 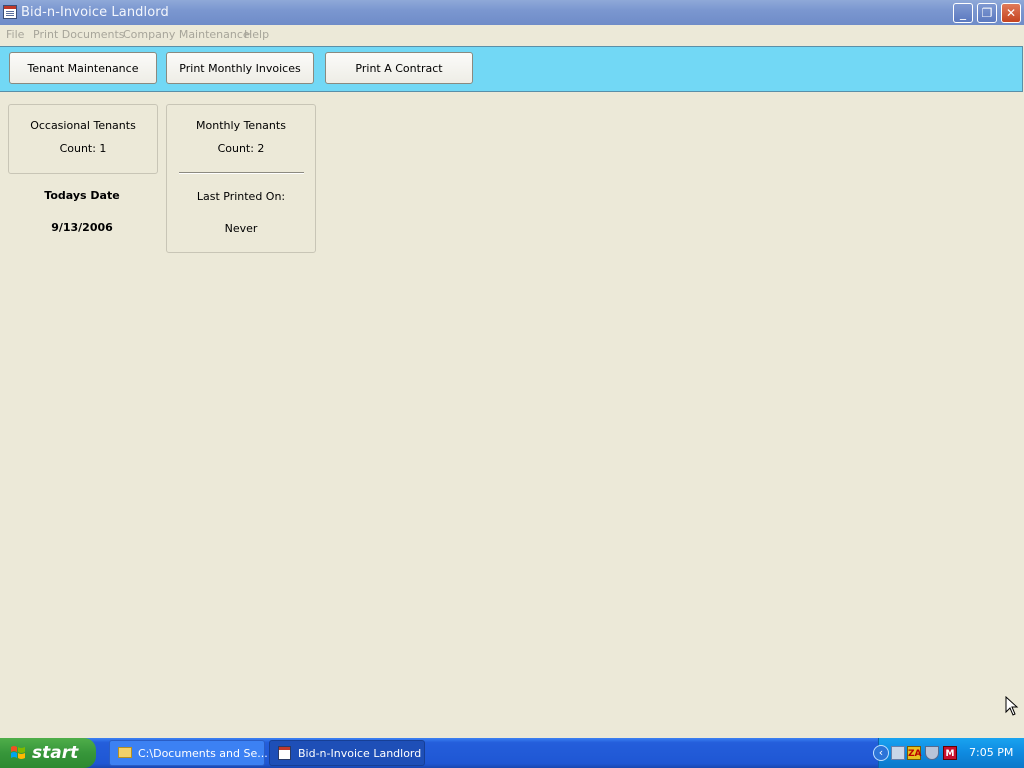 I want to click on restore-icon: ❐, so click(x=987, y=13).